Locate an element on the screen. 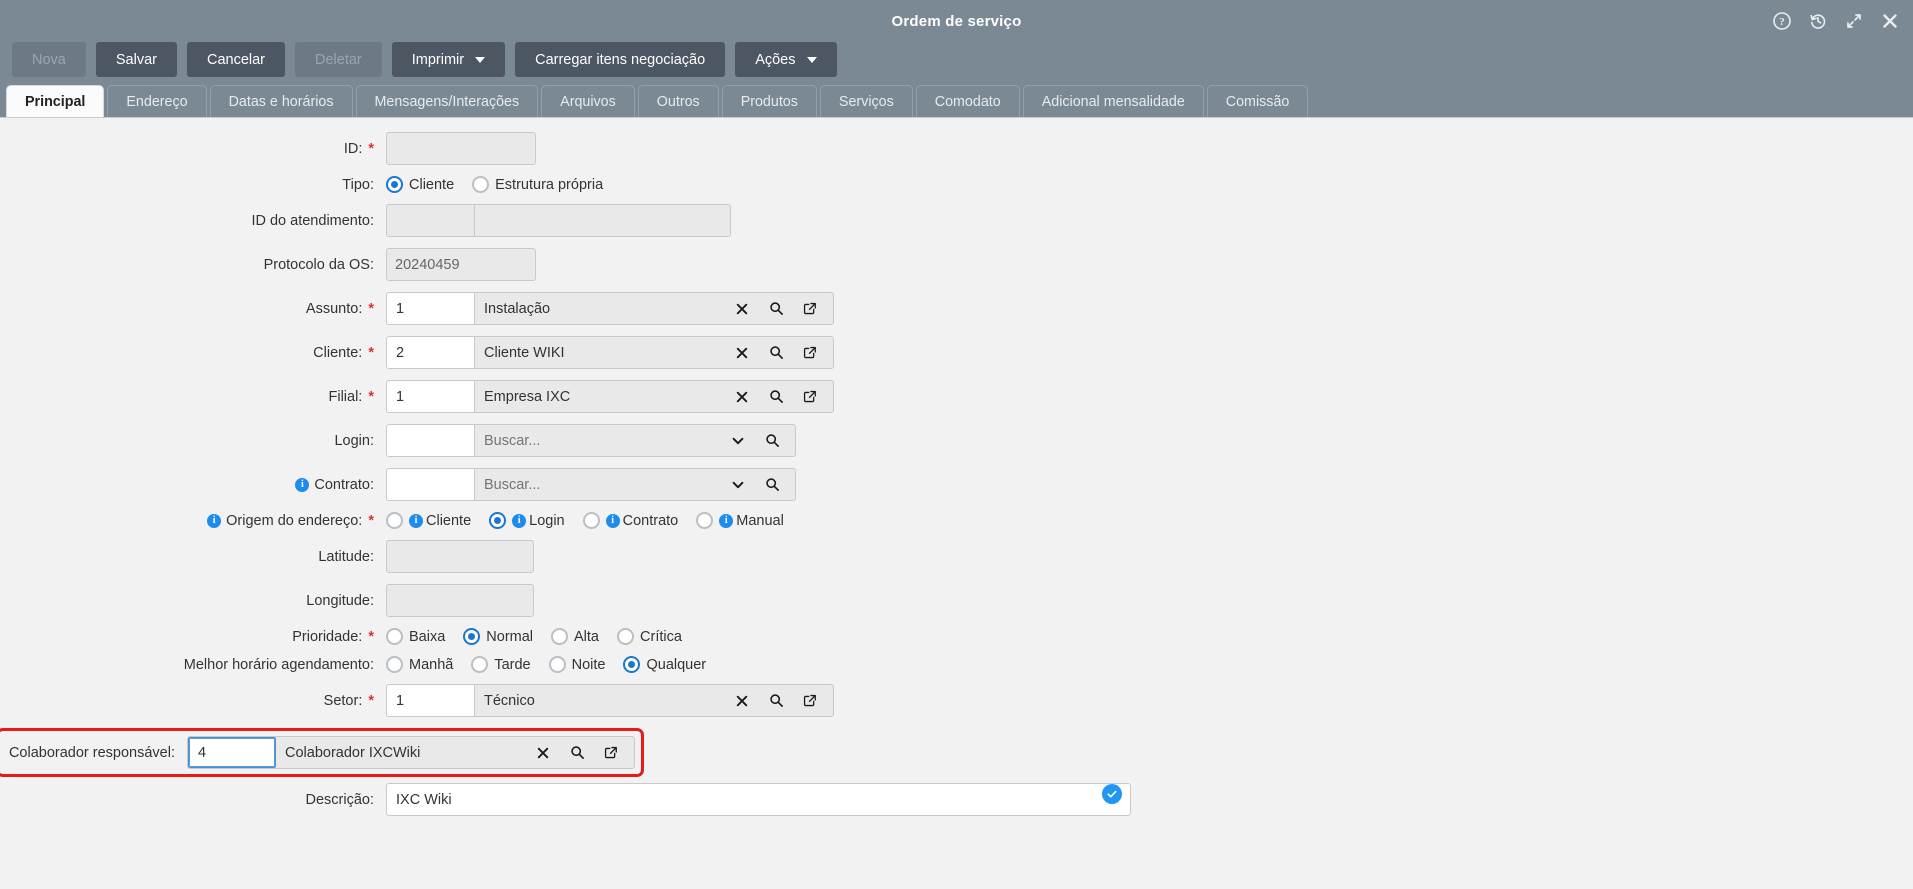 The image size is (1913, 889). contrato-search-input is located at coordinates (598, 484).